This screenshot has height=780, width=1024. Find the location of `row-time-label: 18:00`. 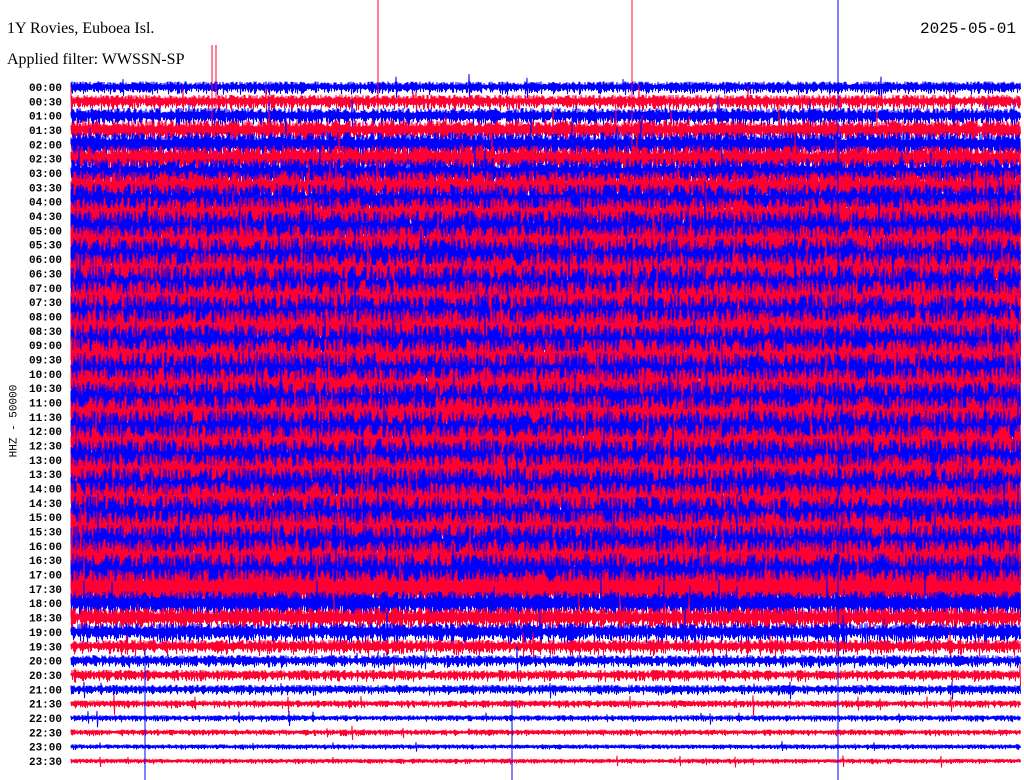

row-time-label: 18:00 is located at coordinates (45, 605).